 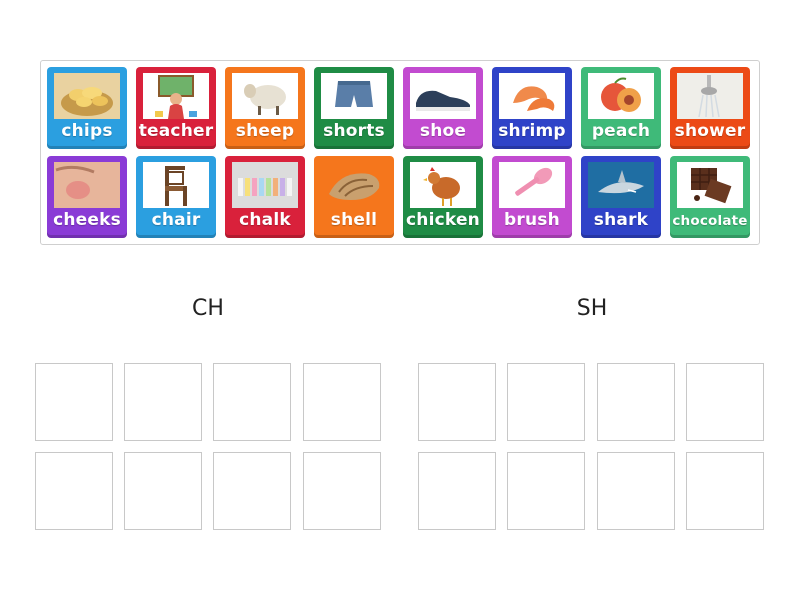 What do you see at coordinates (710, 96) in the screenshot?
I see `shower-icon` at bounding box center [710, 96].